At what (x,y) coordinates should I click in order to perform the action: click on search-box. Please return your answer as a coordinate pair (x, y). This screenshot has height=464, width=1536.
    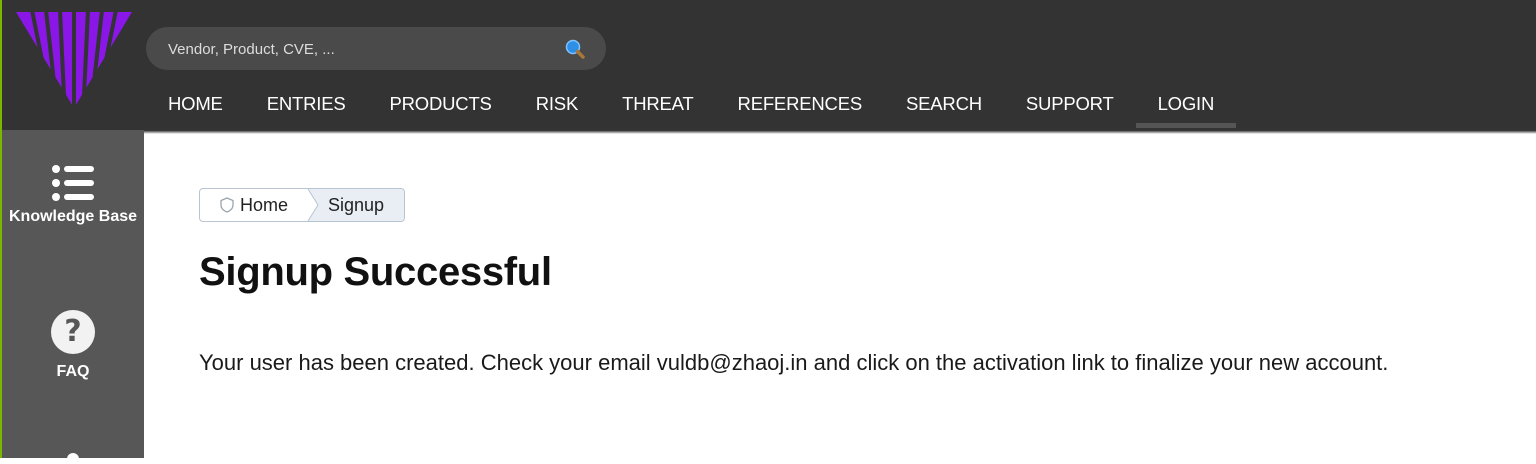
    Looking at the image, I should click on (376, 49).